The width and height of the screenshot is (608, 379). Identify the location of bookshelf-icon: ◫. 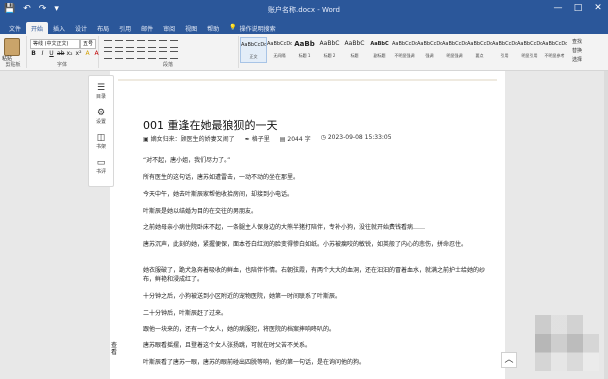
(101, 138).